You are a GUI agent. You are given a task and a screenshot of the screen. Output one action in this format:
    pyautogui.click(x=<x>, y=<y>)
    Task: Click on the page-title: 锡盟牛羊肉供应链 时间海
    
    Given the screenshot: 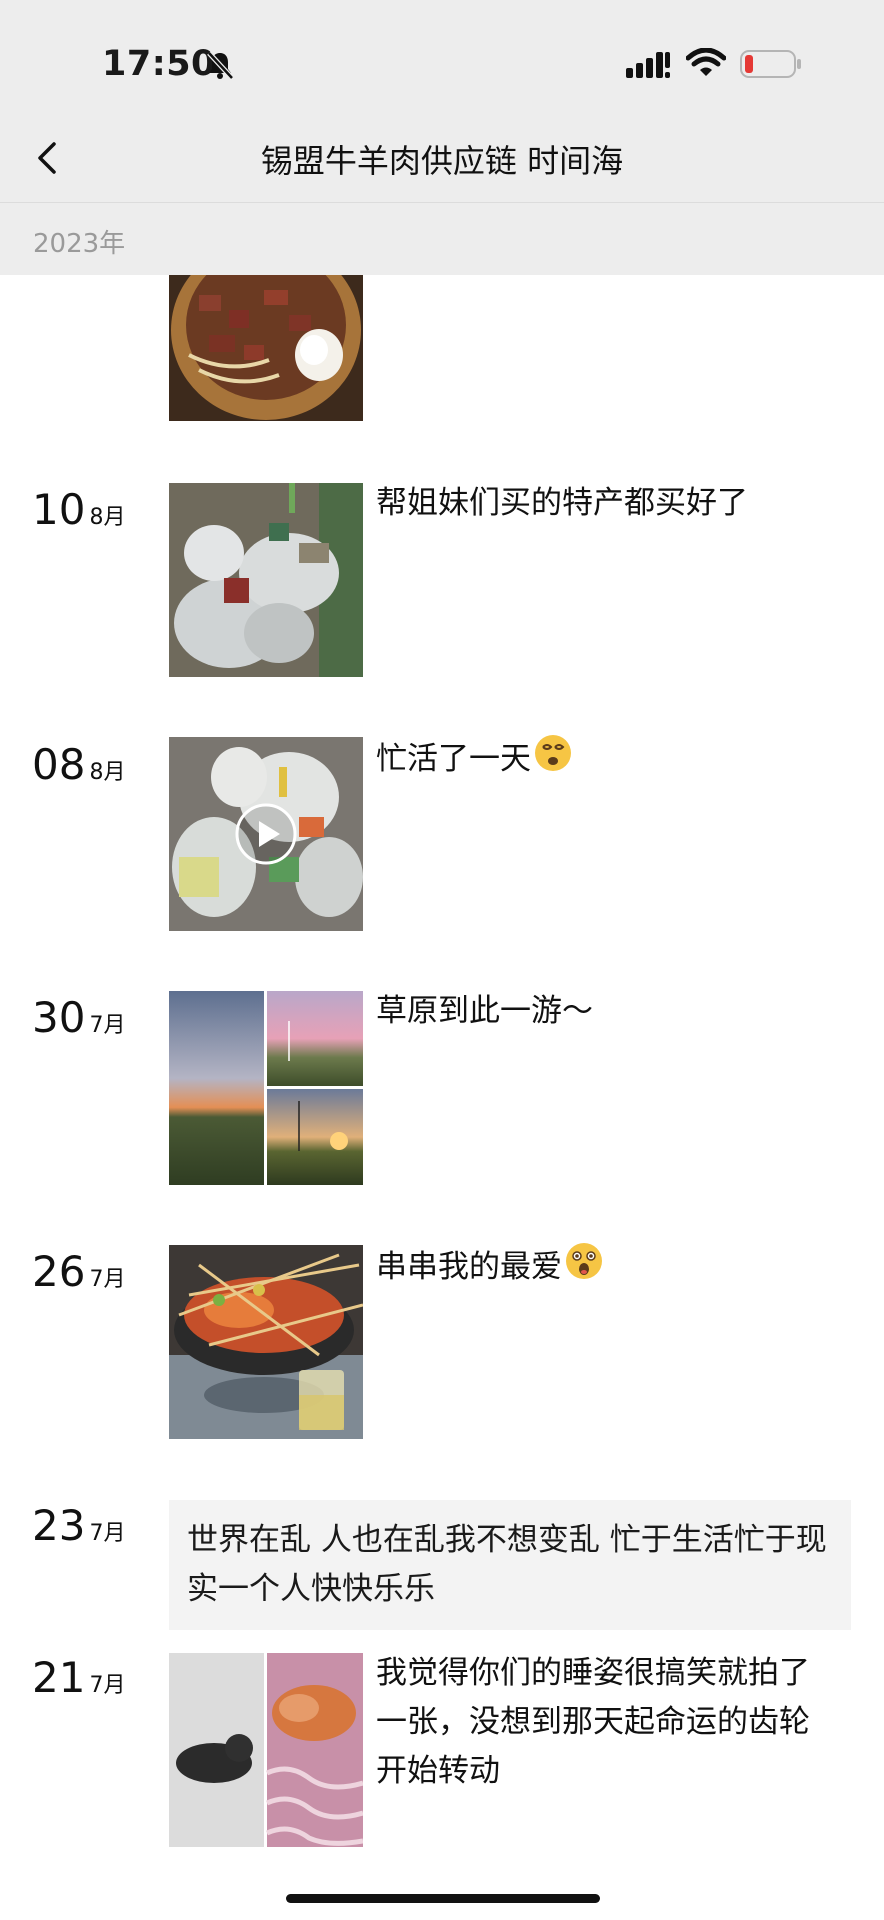 What is the action you would take?
    pyautogui.click(x=442, y=161)
    